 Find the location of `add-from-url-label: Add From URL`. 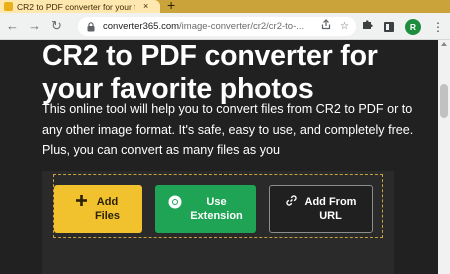

add-from-url-label: Add From URL is located at coordinates (330, 209).